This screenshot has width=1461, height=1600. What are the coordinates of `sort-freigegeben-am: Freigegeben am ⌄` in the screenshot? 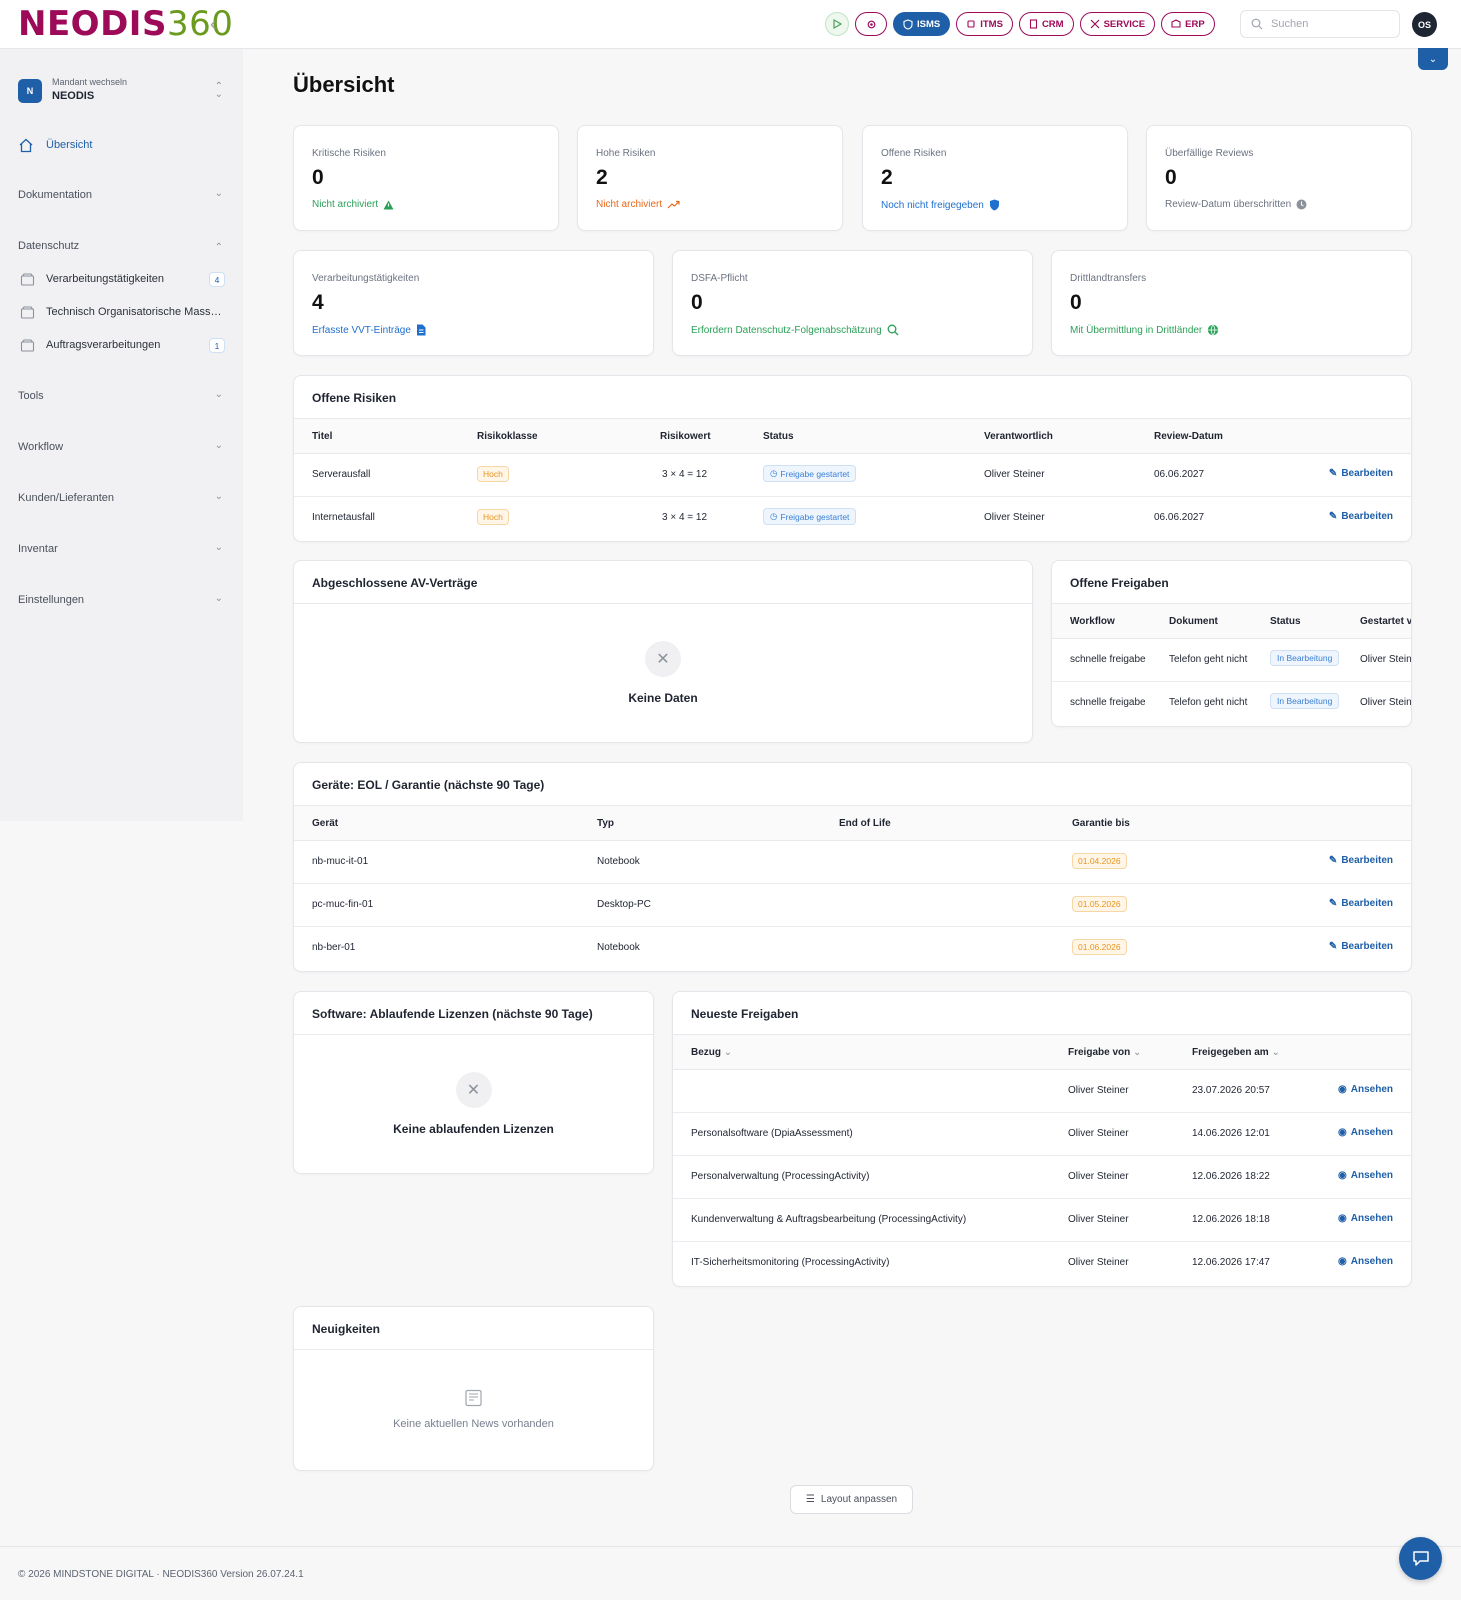 It's located at (1236, 1052).